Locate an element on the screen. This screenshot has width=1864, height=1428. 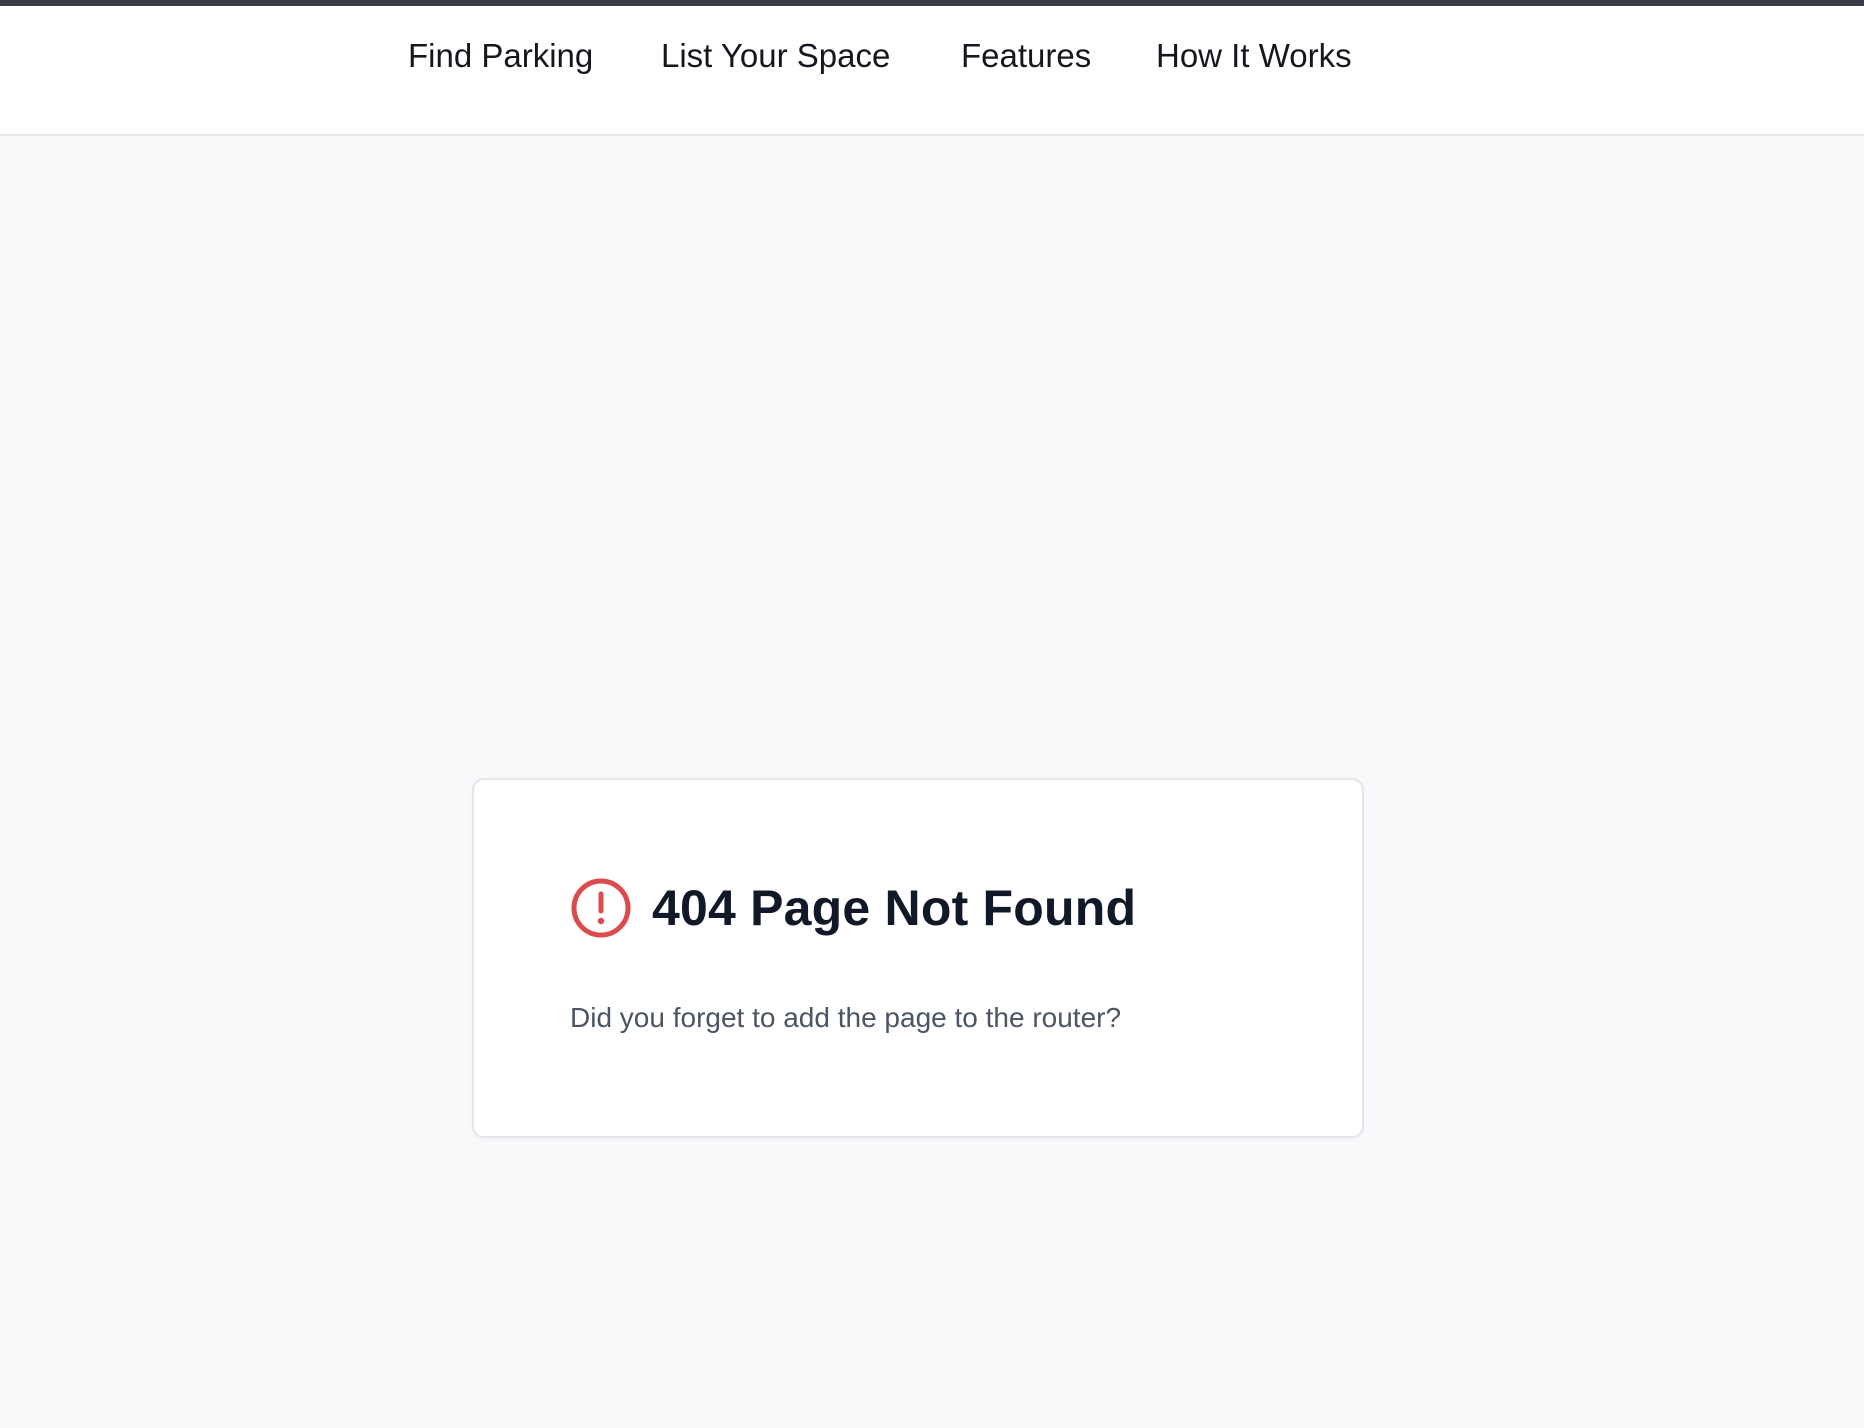
nav-link-features: Features is located at coordinates (1026, 56).